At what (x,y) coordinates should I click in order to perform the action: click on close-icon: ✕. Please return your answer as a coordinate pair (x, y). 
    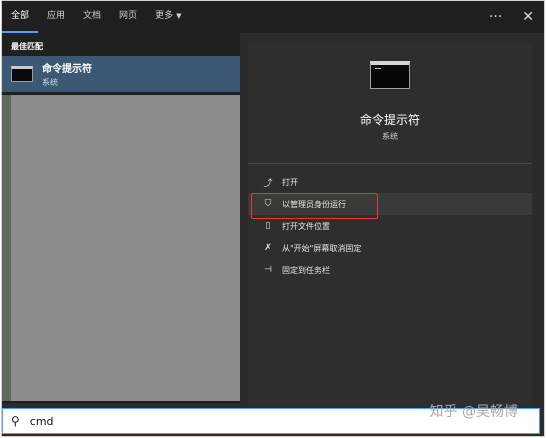
    Looking at the image, I should click on (528, 17).